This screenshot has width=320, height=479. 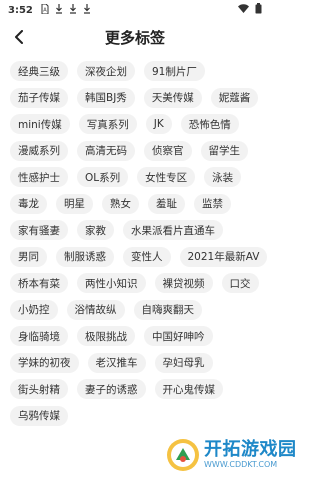 I want to click on tag-chip: 漫威系列, so click(x=39, y=150).